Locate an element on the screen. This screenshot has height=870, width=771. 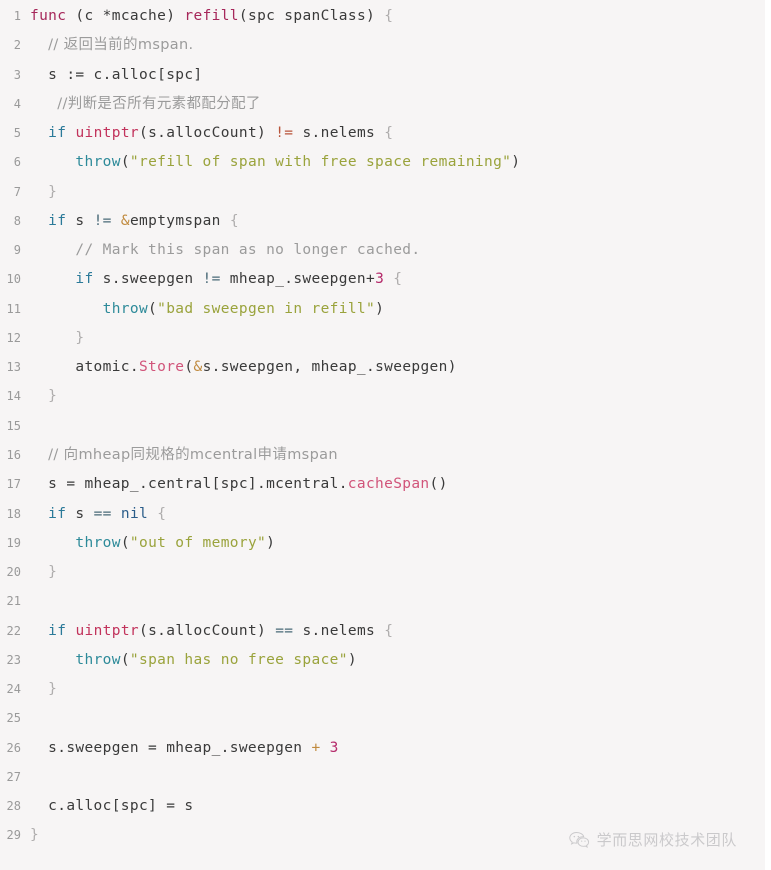
code-token: uintptr is located at coordinates (107, 630).